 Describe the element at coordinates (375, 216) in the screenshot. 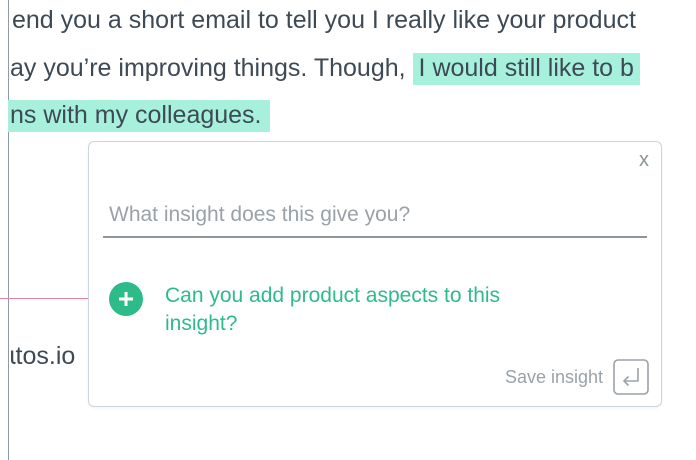

I see `insight-input` at that location.